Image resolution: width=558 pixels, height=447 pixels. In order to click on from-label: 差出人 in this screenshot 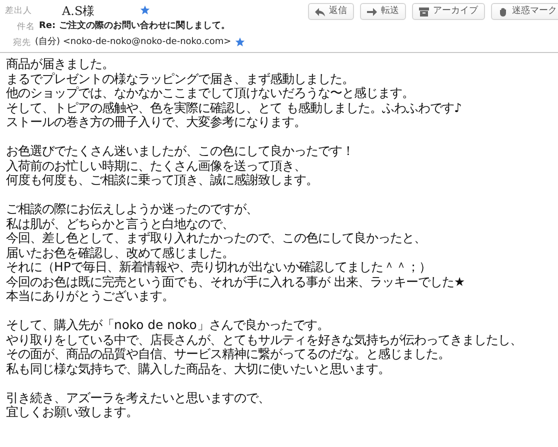, I will do `click(18, 11)`.